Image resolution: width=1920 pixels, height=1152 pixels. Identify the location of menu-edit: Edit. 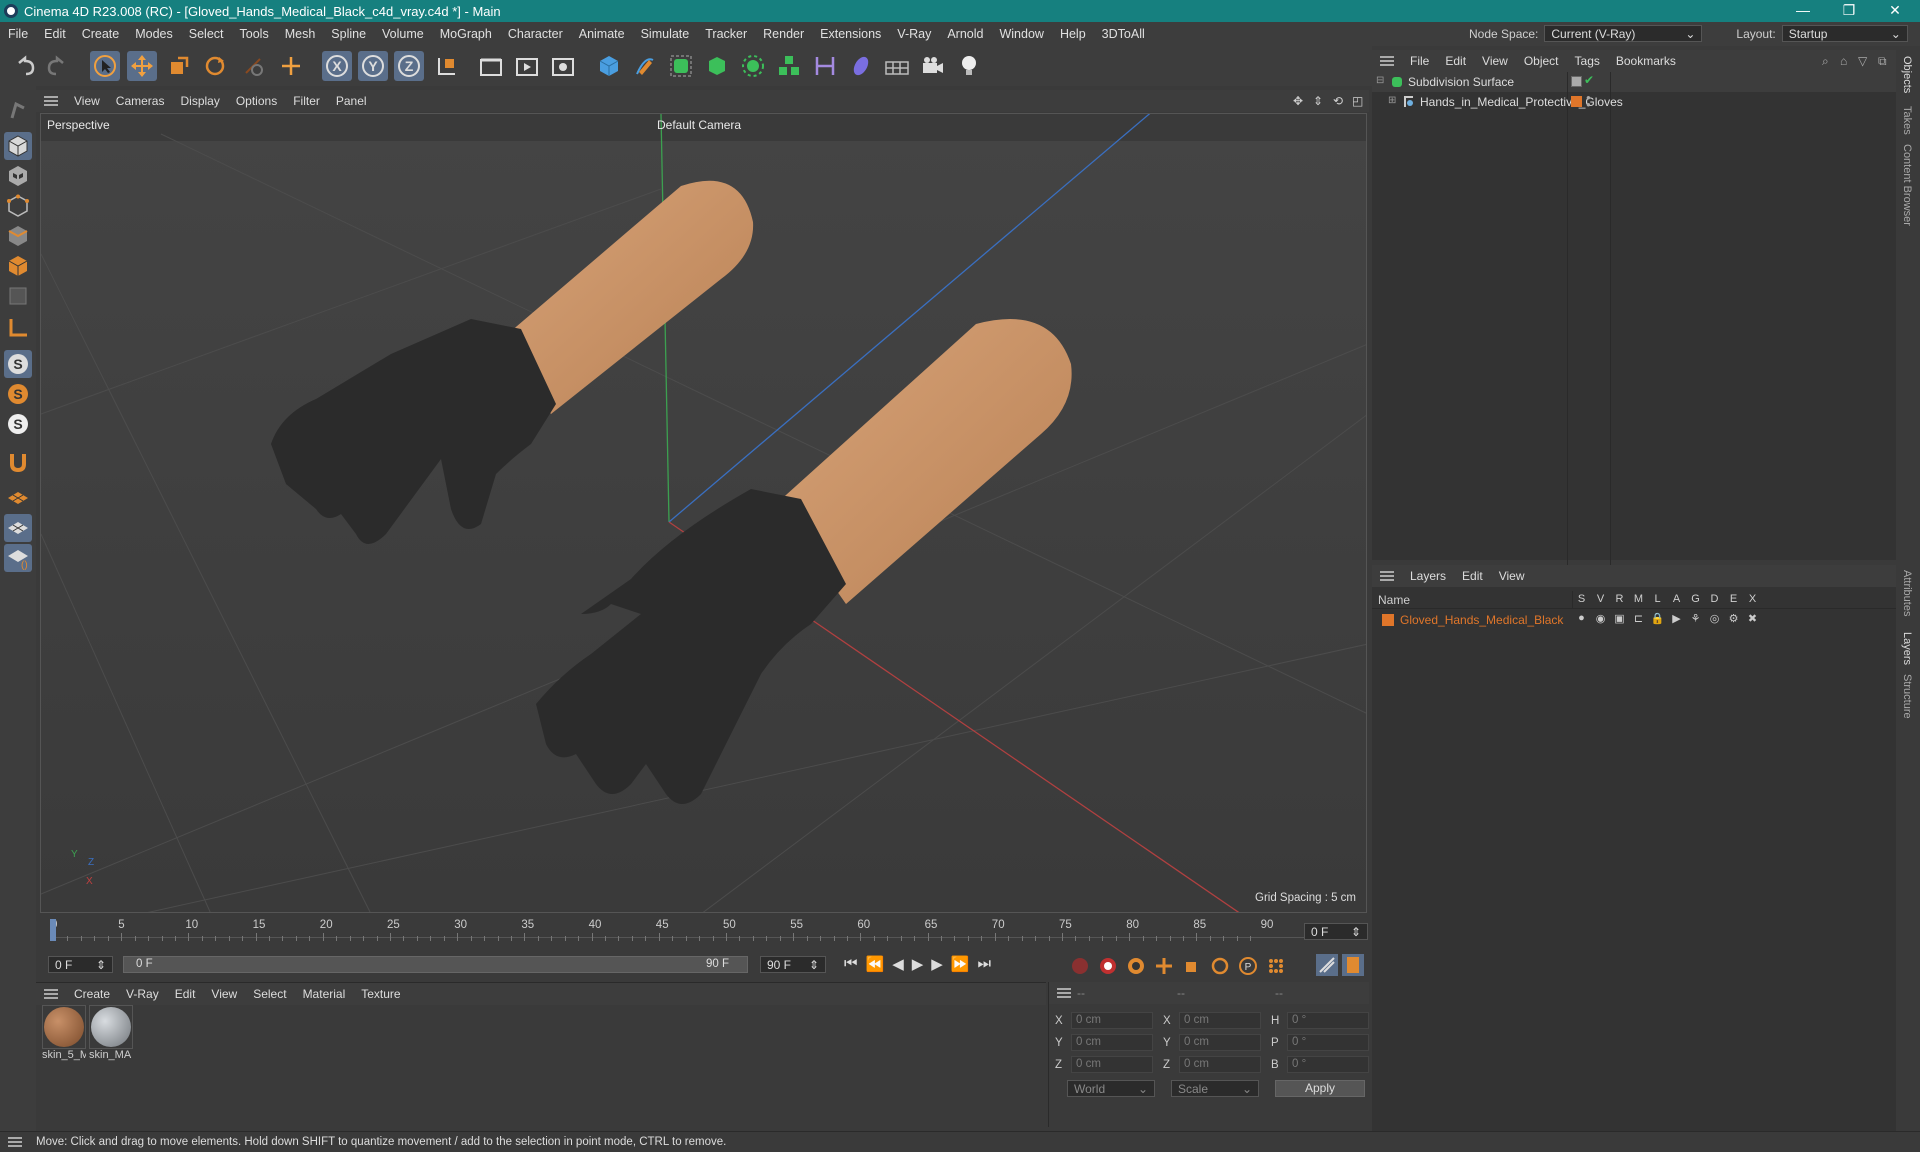
(55, 34).